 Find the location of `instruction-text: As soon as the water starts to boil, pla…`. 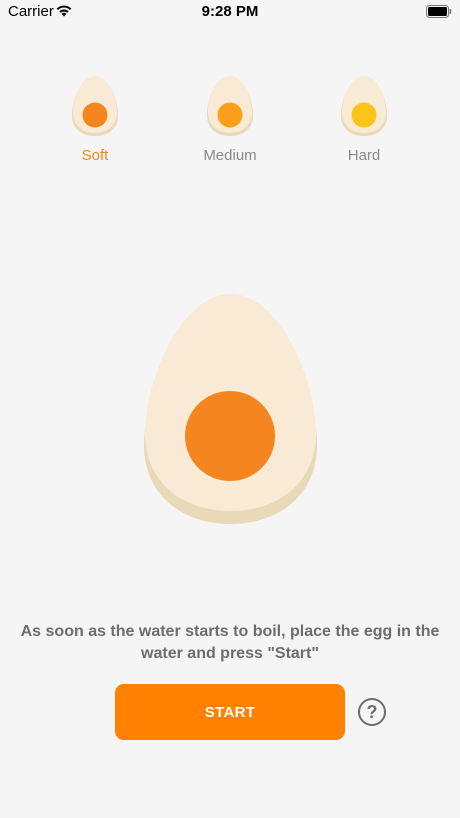

instruction-text: As soon as the water starts to boil, pla… is located at coordinates (230, 642).